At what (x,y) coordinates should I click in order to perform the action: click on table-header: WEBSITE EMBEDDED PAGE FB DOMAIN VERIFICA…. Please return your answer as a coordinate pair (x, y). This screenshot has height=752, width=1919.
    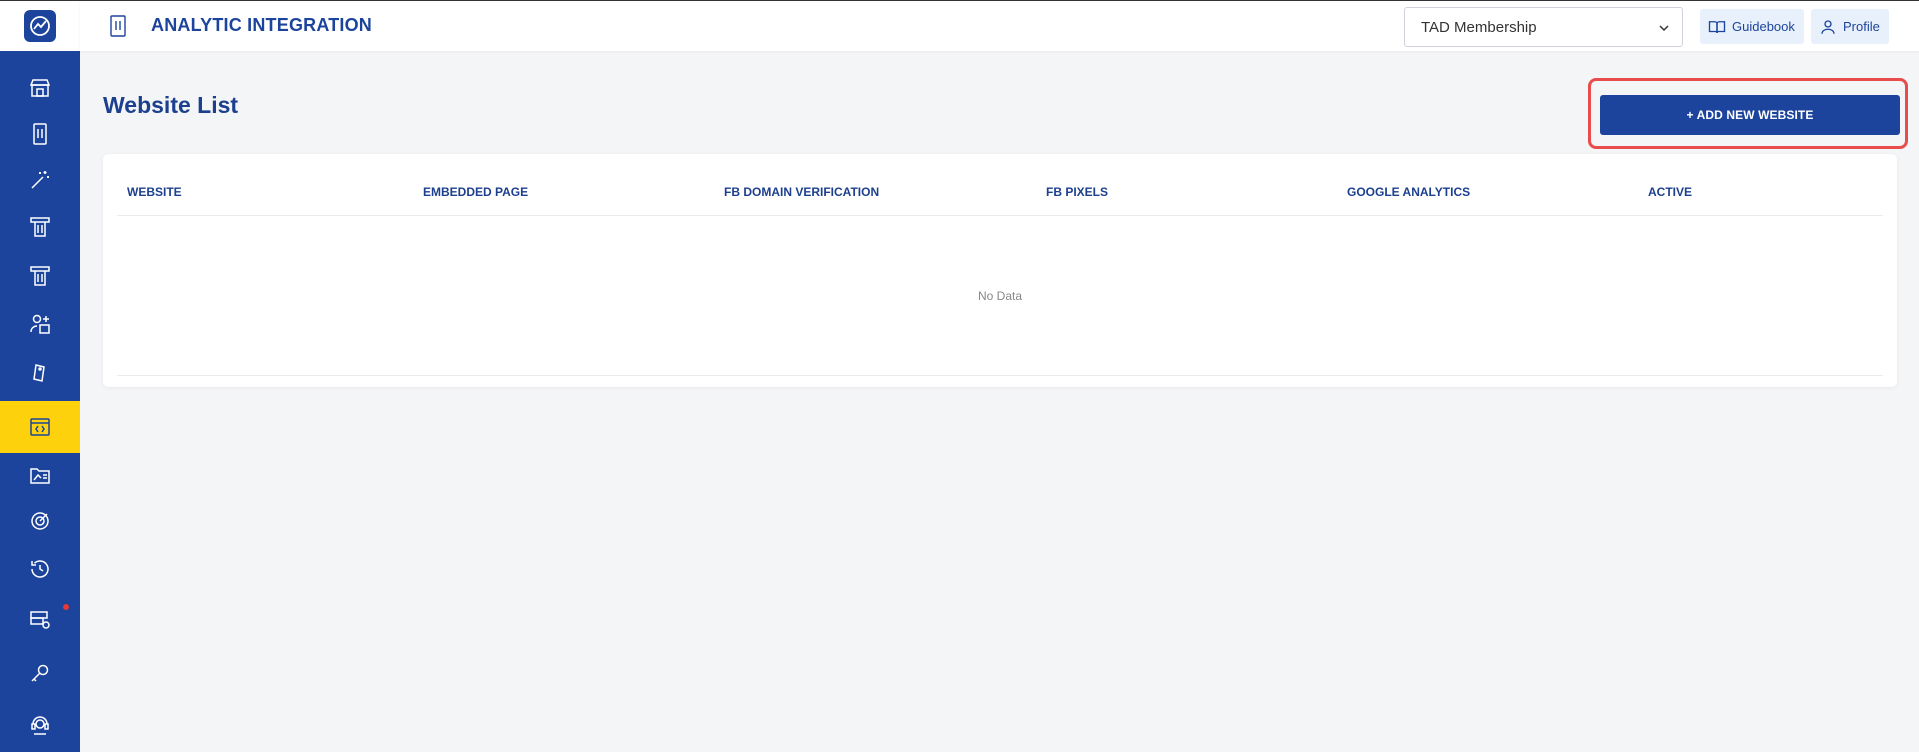
    Looking at the image, I should click on (1000, 185).